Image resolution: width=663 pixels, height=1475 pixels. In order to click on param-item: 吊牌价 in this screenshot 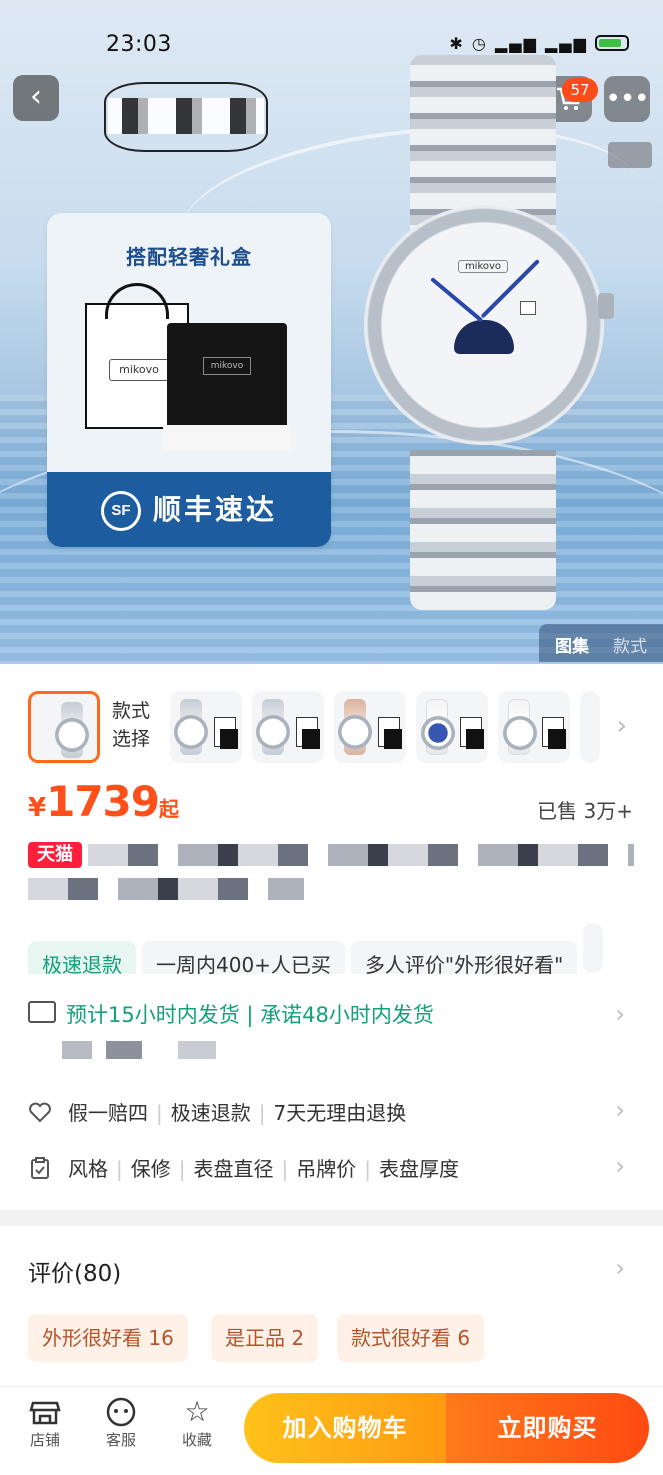, I will do `click(315, 1169)`.